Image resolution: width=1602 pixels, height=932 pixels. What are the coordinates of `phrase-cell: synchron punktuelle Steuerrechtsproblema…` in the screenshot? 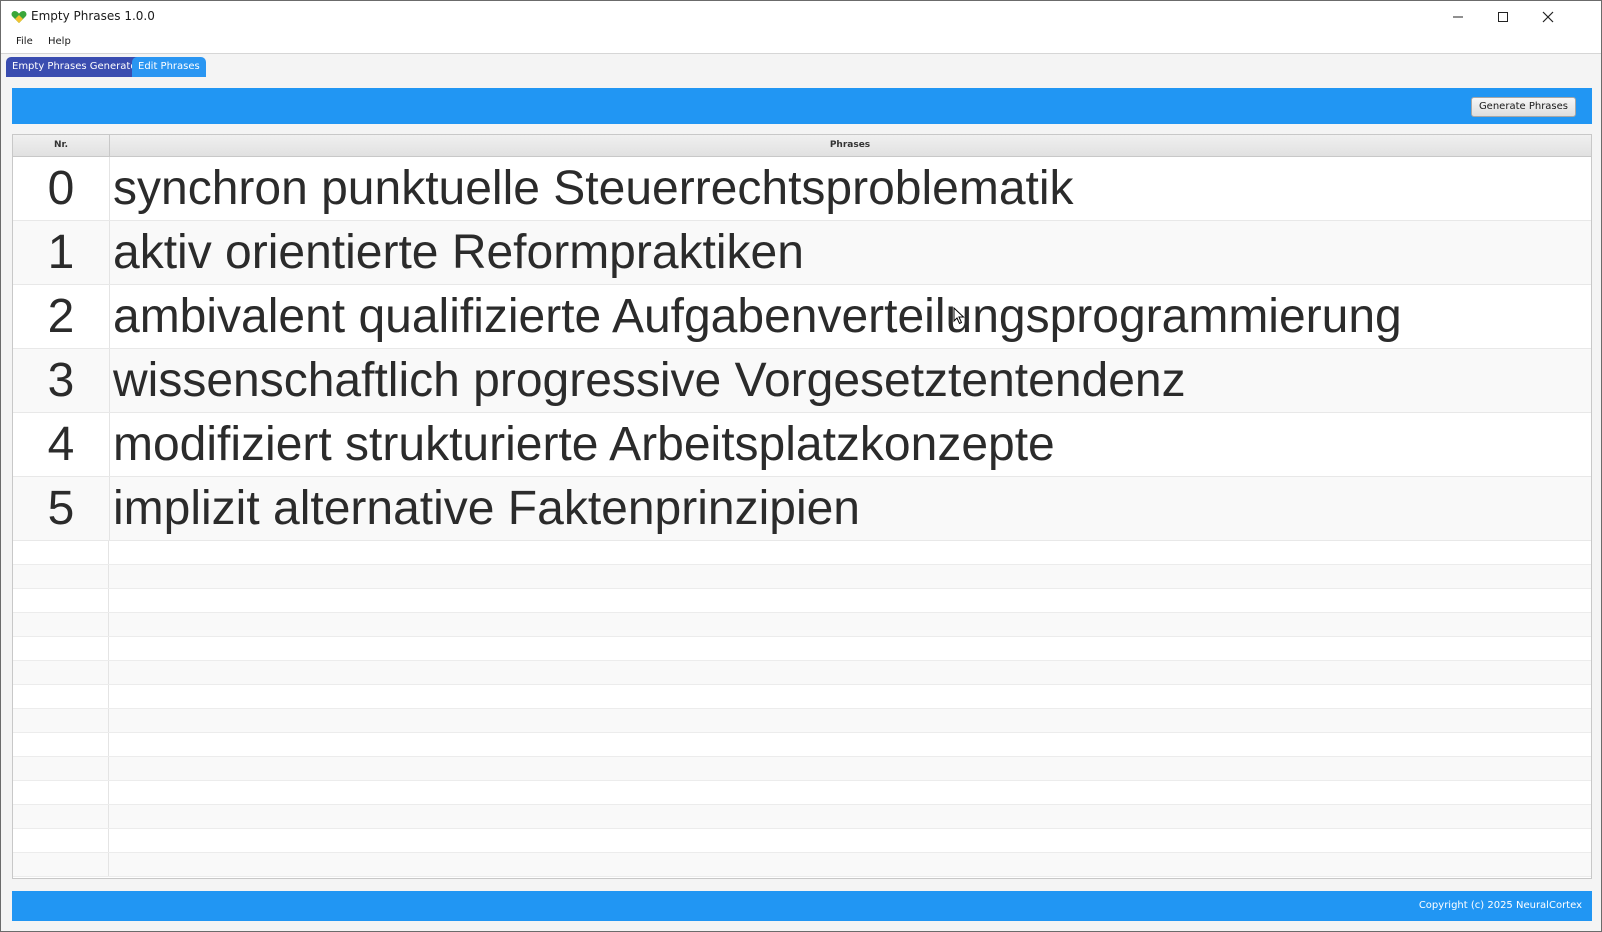 It's located at (593, 188).